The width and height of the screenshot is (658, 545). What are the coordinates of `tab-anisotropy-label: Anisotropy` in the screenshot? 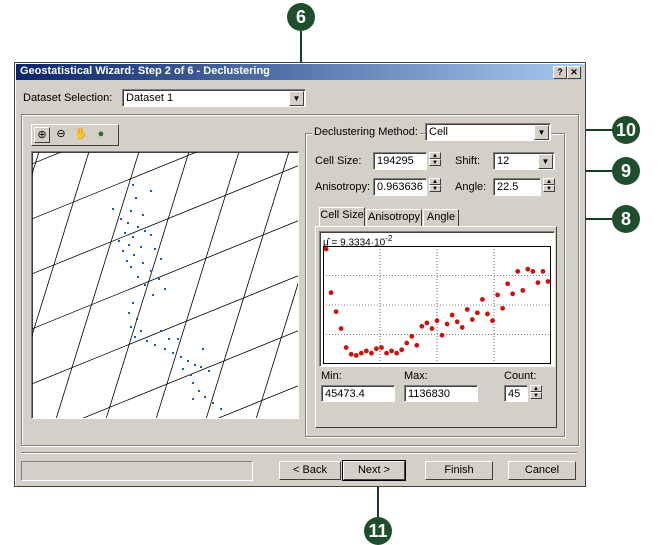 It's located at (394, 217).